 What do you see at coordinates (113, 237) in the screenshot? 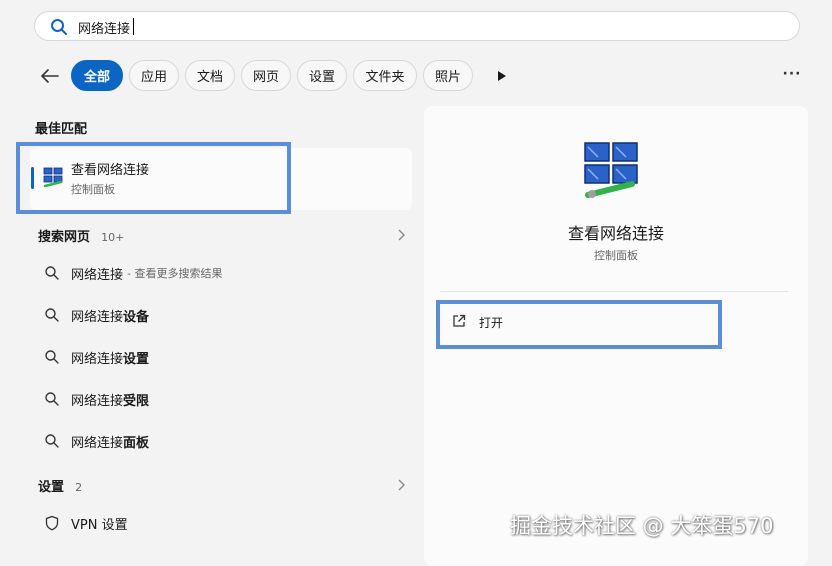
I see `web-search-count: 10+` at bounding box center [113, 237].